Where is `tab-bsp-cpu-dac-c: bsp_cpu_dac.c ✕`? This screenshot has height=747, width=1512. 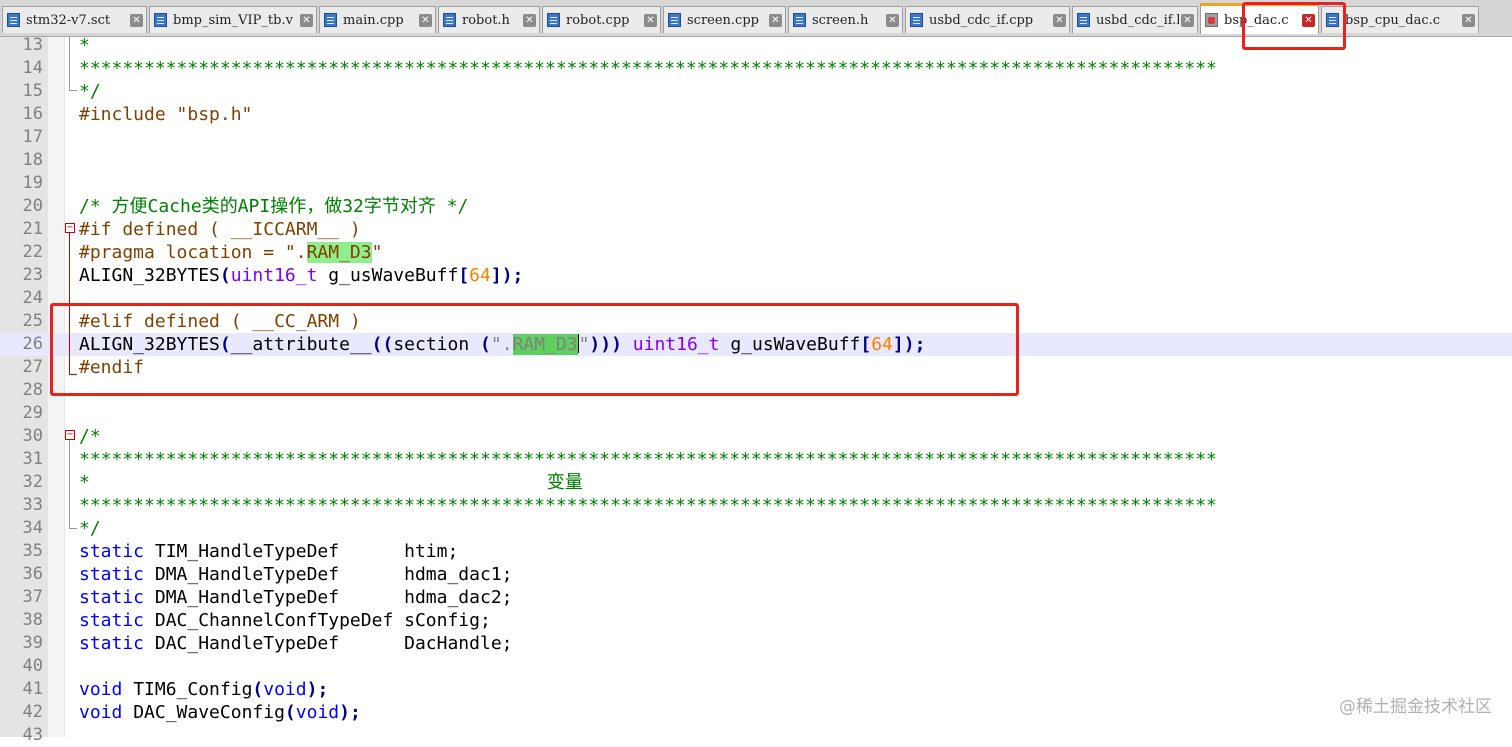
tab-bsp-cpu-dac-c: bsp_cpu_dac.c ✕ is located at coordinates (1400, 19).